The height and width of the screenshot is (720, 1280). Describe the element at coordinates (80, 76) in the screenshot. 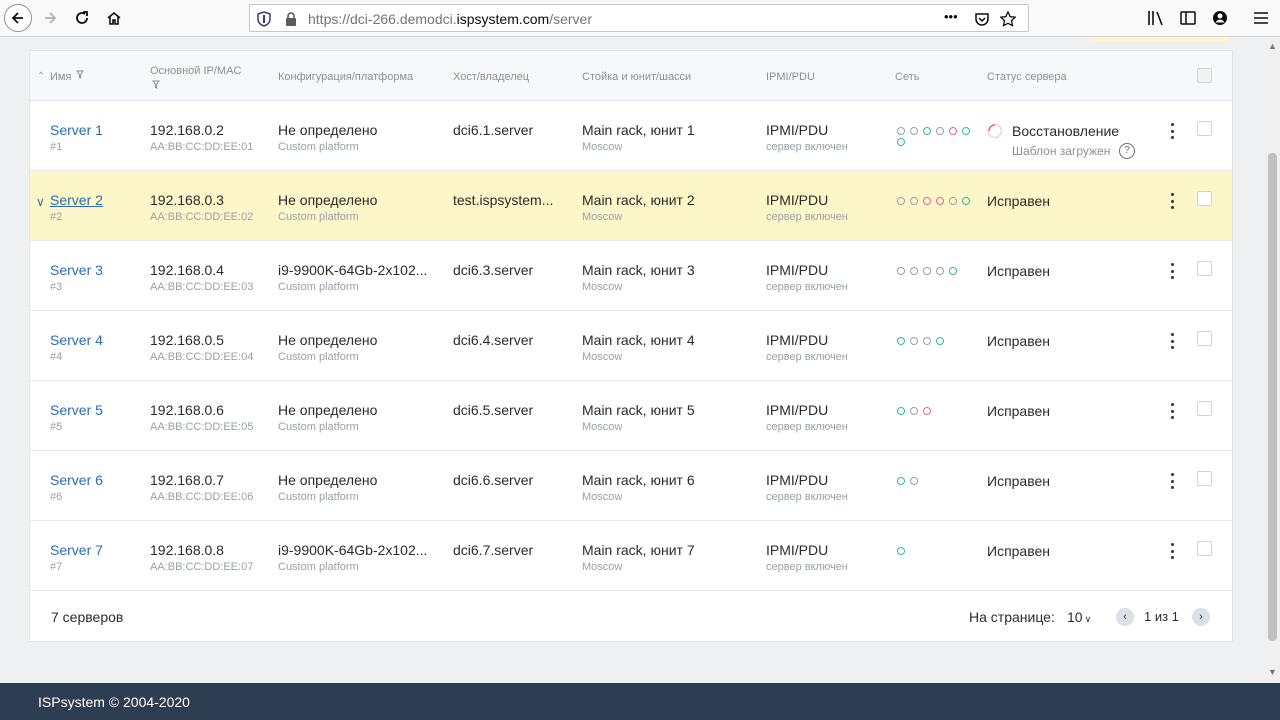

I see `filter-name-icon` at that location.